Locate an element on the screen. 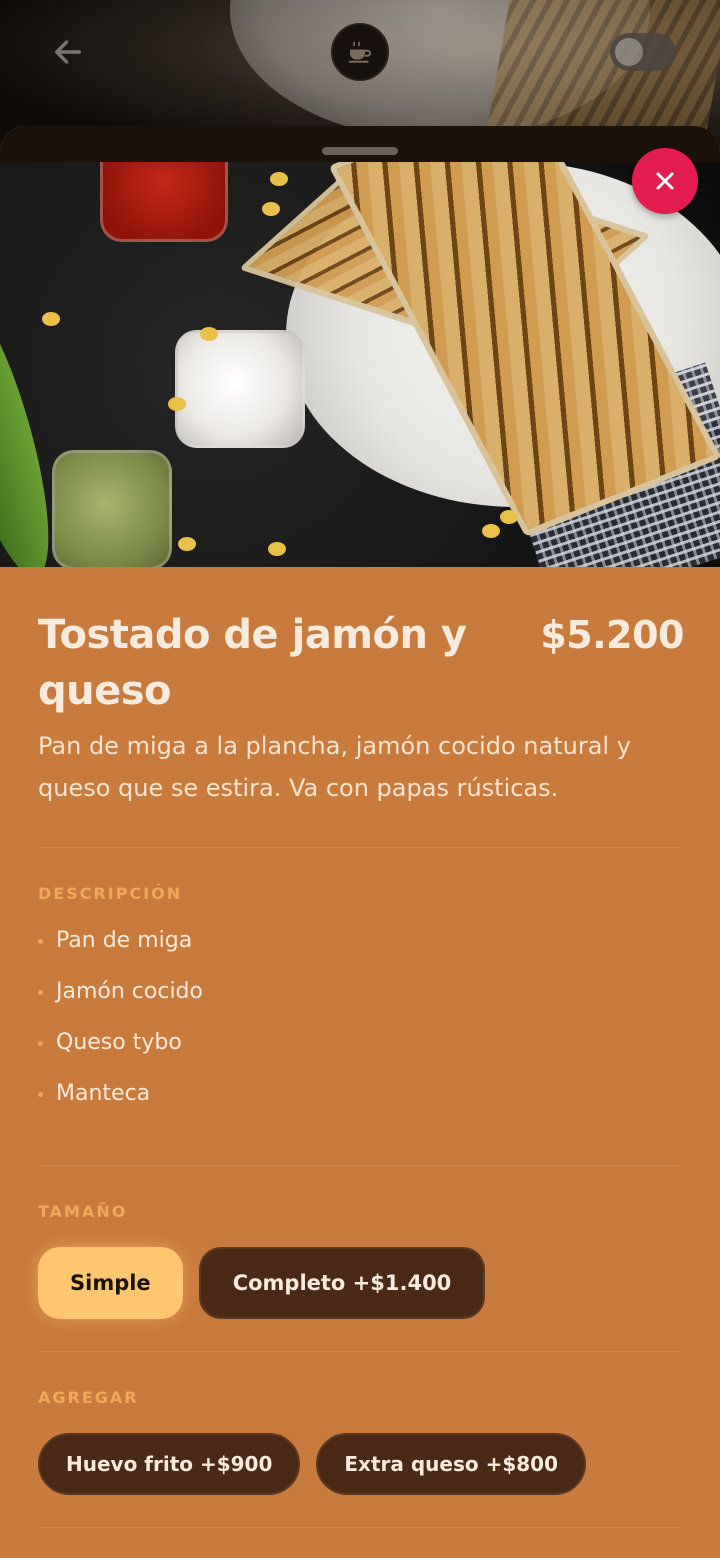 This screenshot has width=720, height=1558. close-button is located at coordinates (665, 181).